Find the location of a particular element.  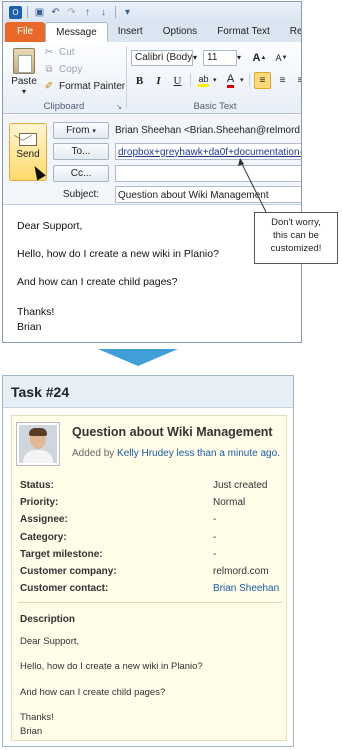

divider is located at coordinates (150, 602).